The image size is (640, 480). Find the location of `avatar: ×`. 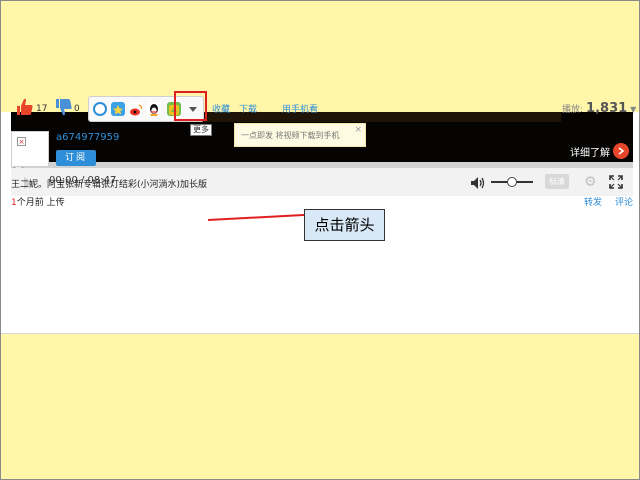

avatar: × is located at coordinates (30, 149).